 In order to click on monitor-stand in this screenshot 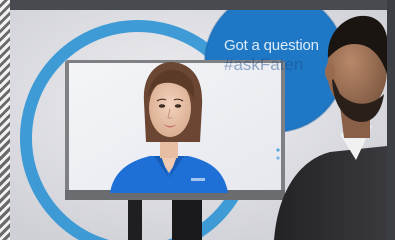, I will do `click(135, 220)`.